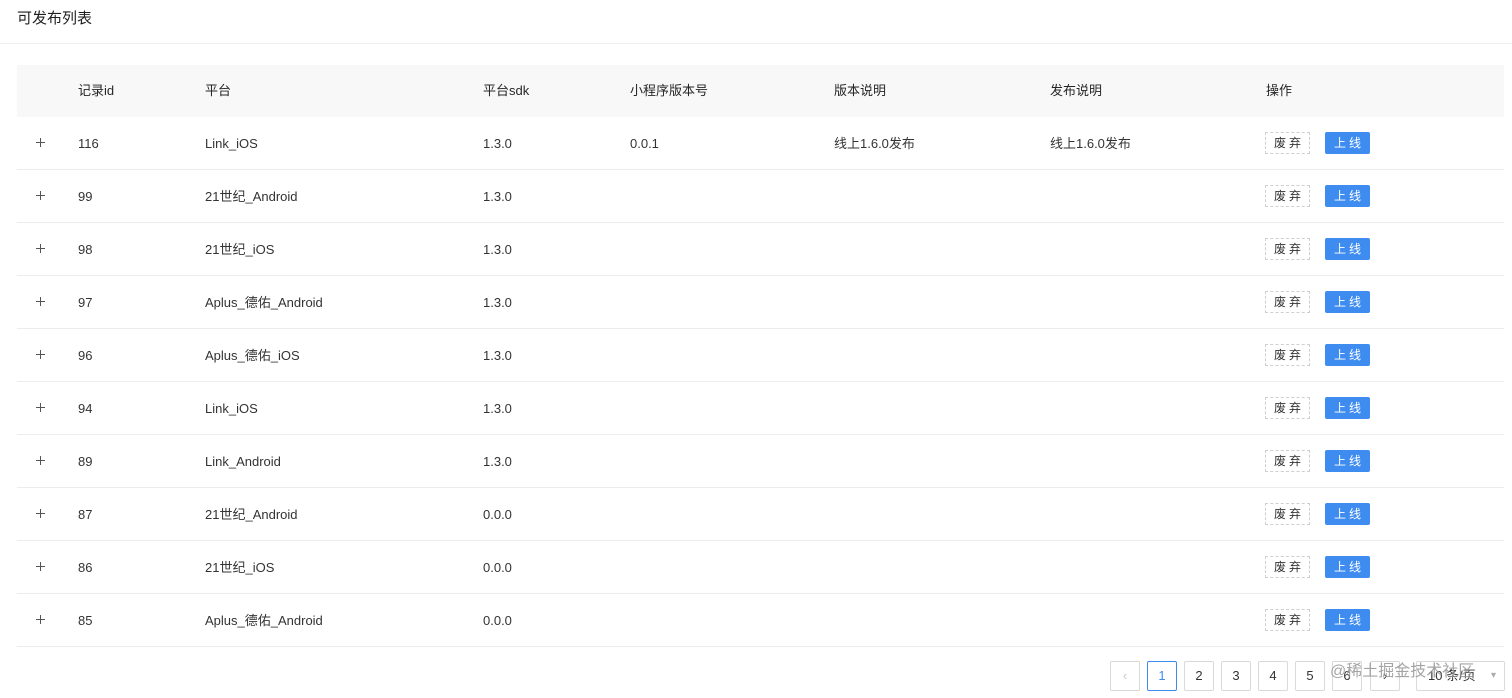 This screenshot has height=698, width=1512. Describe the element at coordinates (756, 22) in the screenshot. I see `page-header: 可发布列表` at that location.